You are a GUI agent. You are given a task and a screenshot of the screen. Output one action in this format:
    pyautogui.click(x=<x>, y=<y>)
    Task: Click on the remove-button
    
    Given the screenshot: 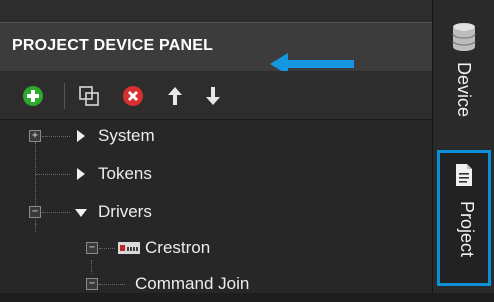 What is the action you would take?
    pyautogui.click(x=133, y=96)
    